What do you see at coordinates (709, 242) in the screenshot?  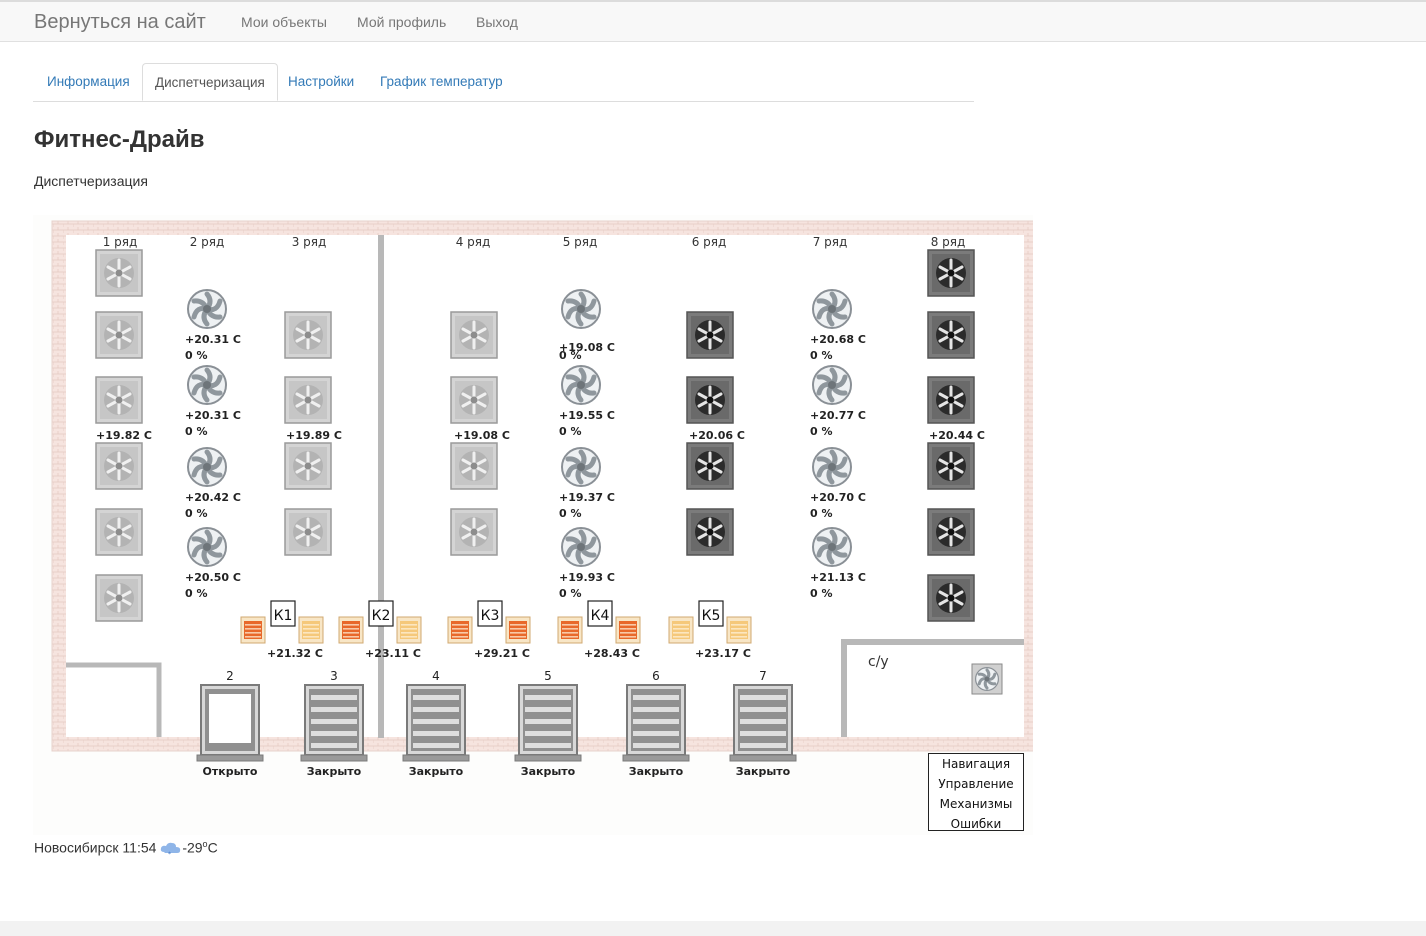 I see `row-label: 6 ряд` at bounding box center [709, 242].